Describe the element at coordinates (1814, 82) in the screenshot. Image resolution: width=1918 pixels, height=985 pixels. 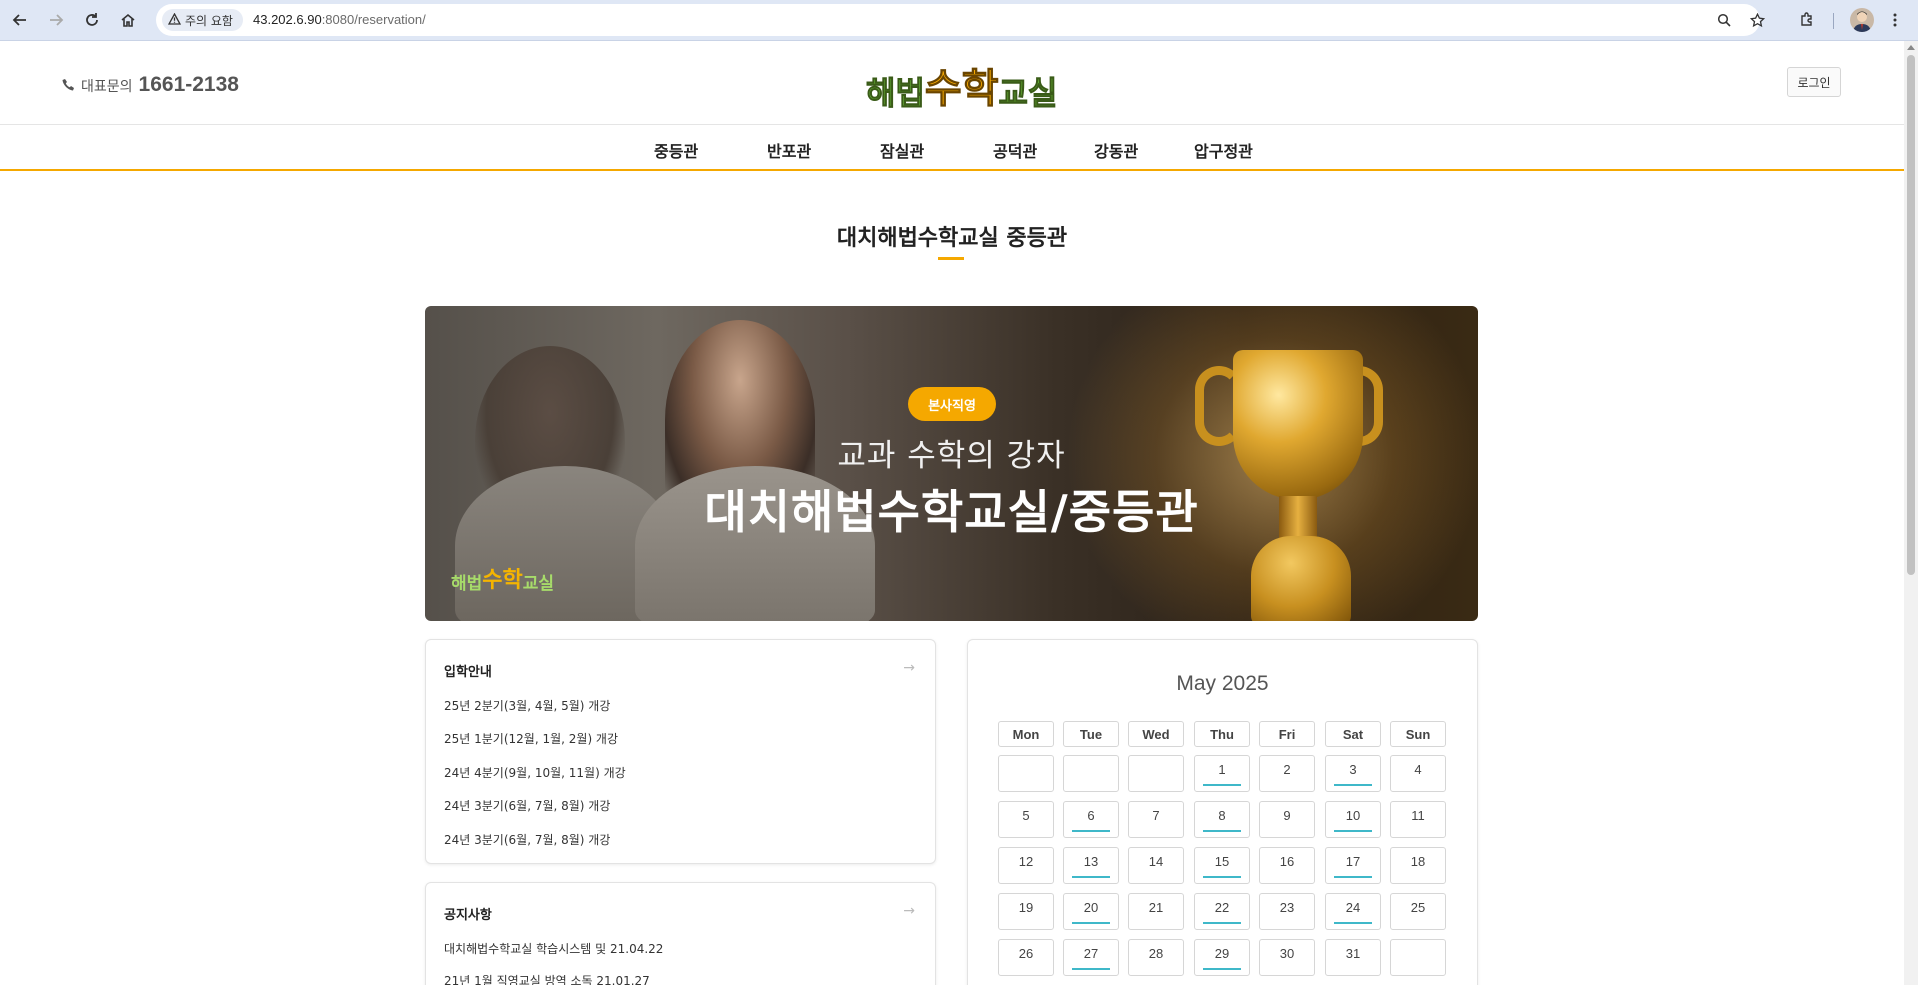
I see `login-button: 로그인` at that location.